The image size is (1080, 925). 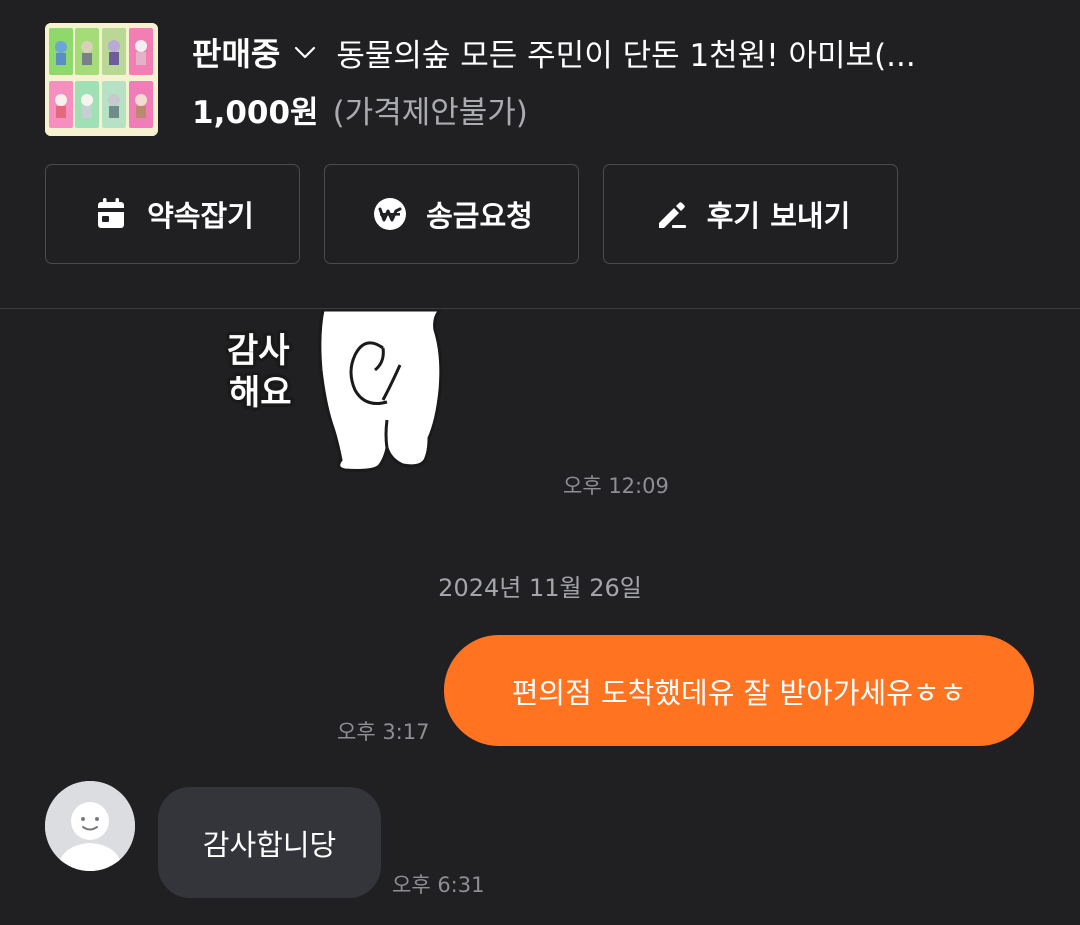 What do you see at coordinates (479, 216) in the screenshot?
I see `remit-request-button-label: 송금요청` at bounding box center [479, 216].